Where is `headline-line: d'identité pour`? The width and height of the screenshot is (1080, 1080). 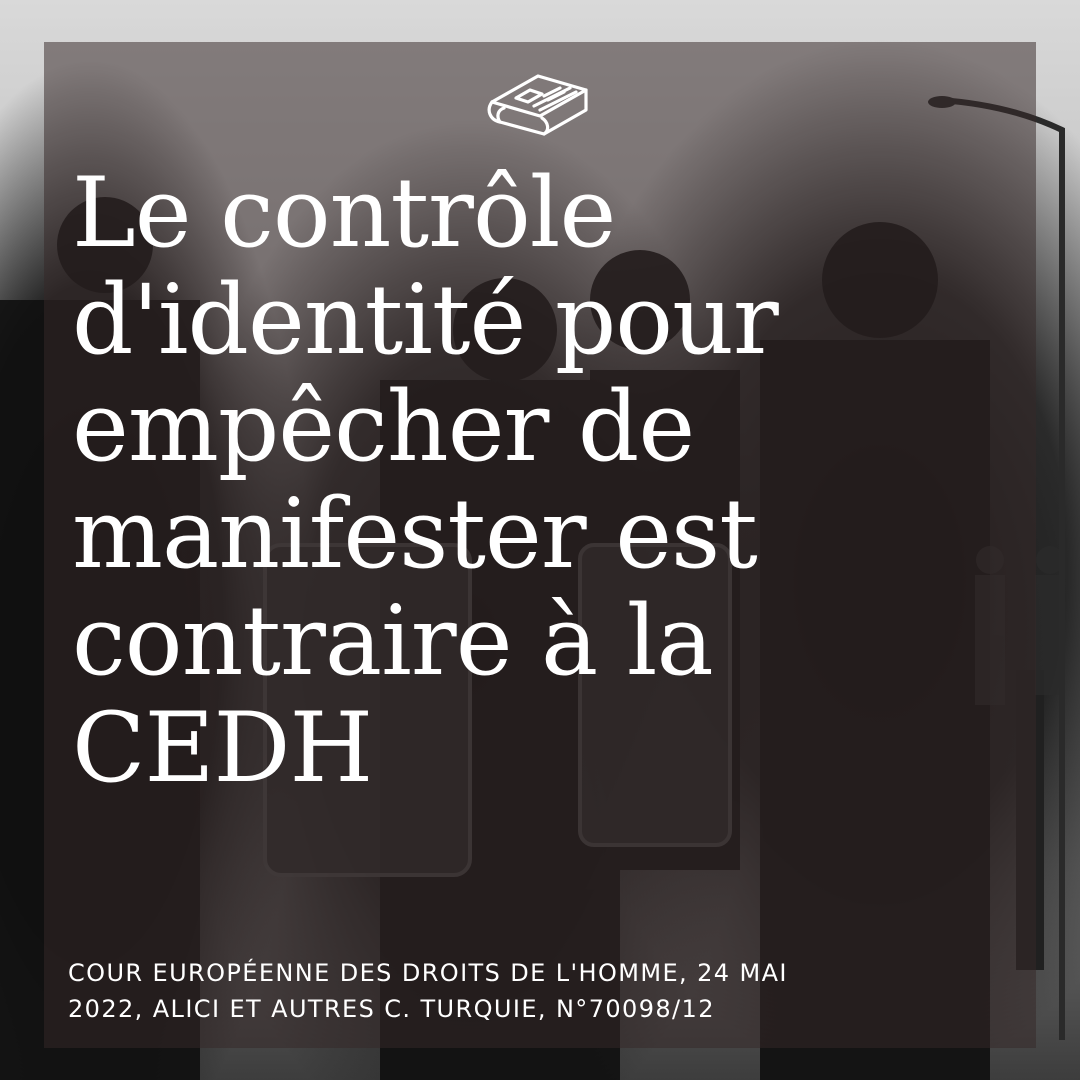
headline-line: d'identité pour is located at coordinates (425, 320).